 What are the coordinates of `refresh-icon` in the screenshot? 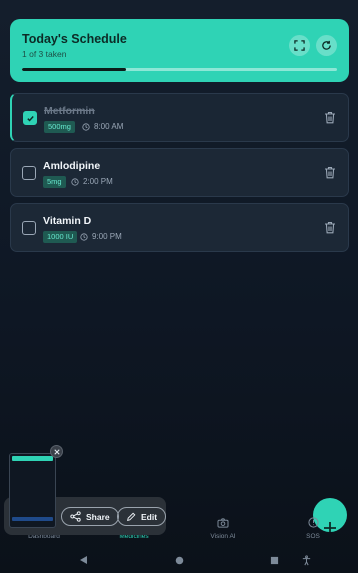 It's located at (326, 45).